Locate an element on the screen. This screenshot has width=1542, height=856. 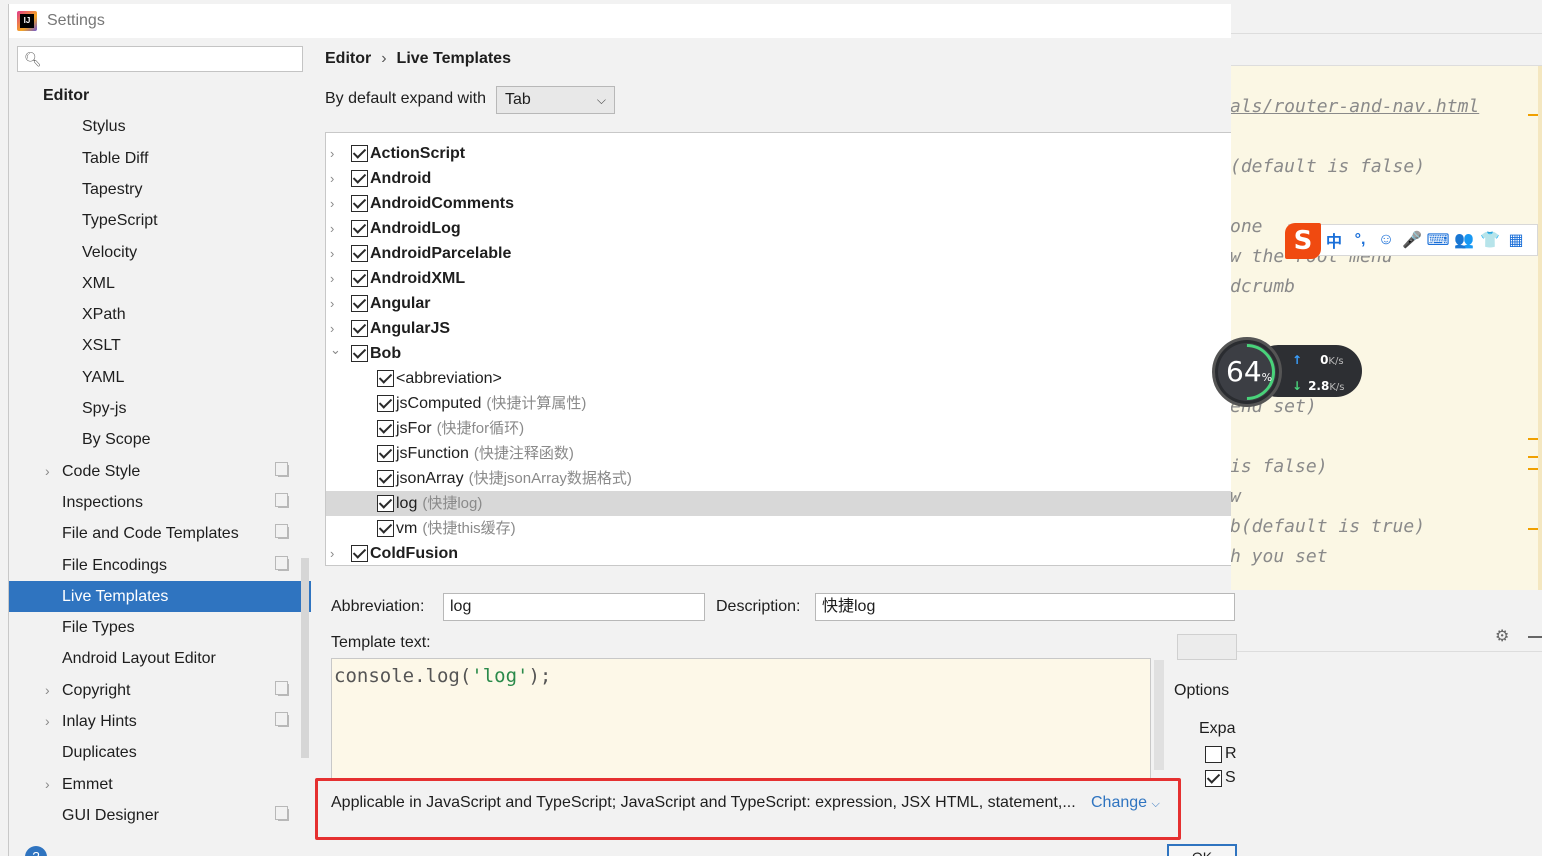
minus-icon is located at coordinates (1535, 637).